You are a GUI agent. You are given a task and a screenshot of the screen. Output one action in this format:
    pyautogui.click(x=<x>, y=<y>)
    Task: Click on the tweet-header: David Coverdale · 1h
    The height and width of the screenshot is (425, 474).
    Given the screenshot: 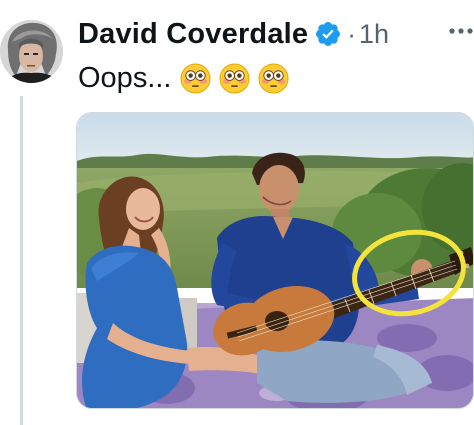 What is the action you would take?
    pyautogui.click(x=233, y=34)
    